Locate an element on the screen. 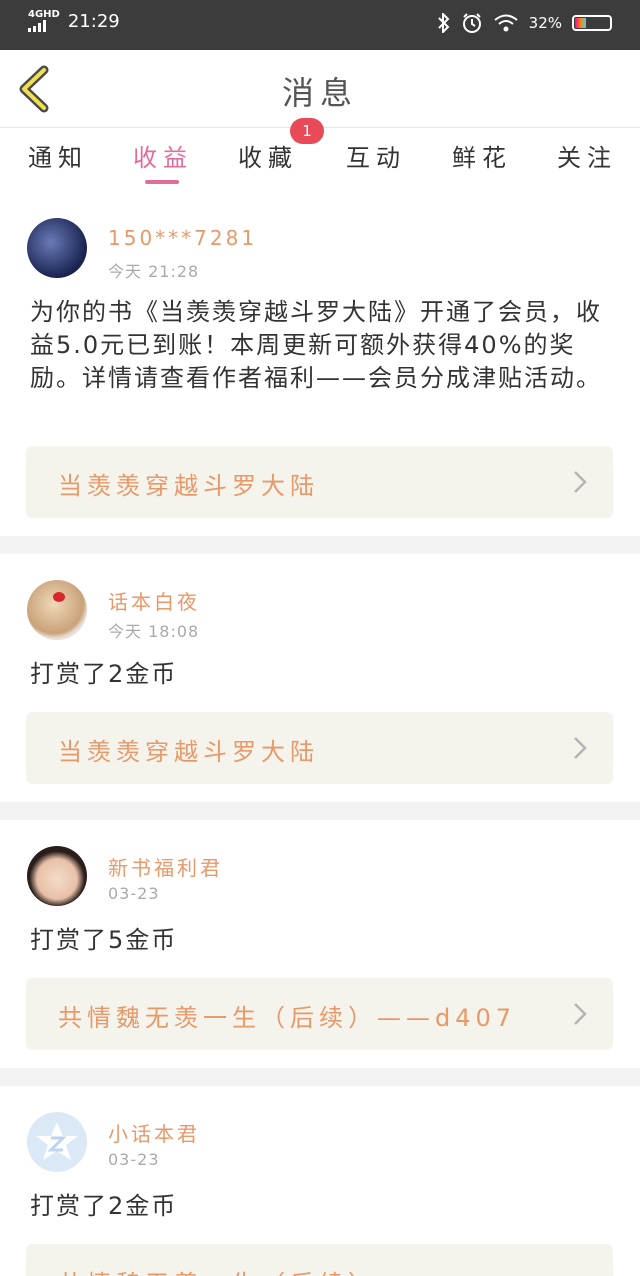 This screenshot has width=640, height=1276. page-title: 消息 is located at coordinates (319, 93).